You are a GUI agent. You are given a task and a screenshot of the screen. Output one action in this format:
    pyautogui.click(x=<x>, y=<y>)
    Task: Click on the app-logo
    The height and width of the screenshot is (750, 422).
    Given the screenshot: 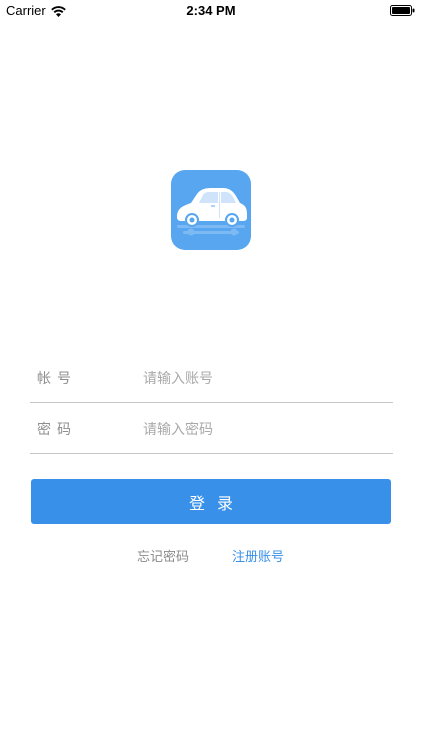 What is the action you would take?
    pyautogui.click(x=211, y=210)
    